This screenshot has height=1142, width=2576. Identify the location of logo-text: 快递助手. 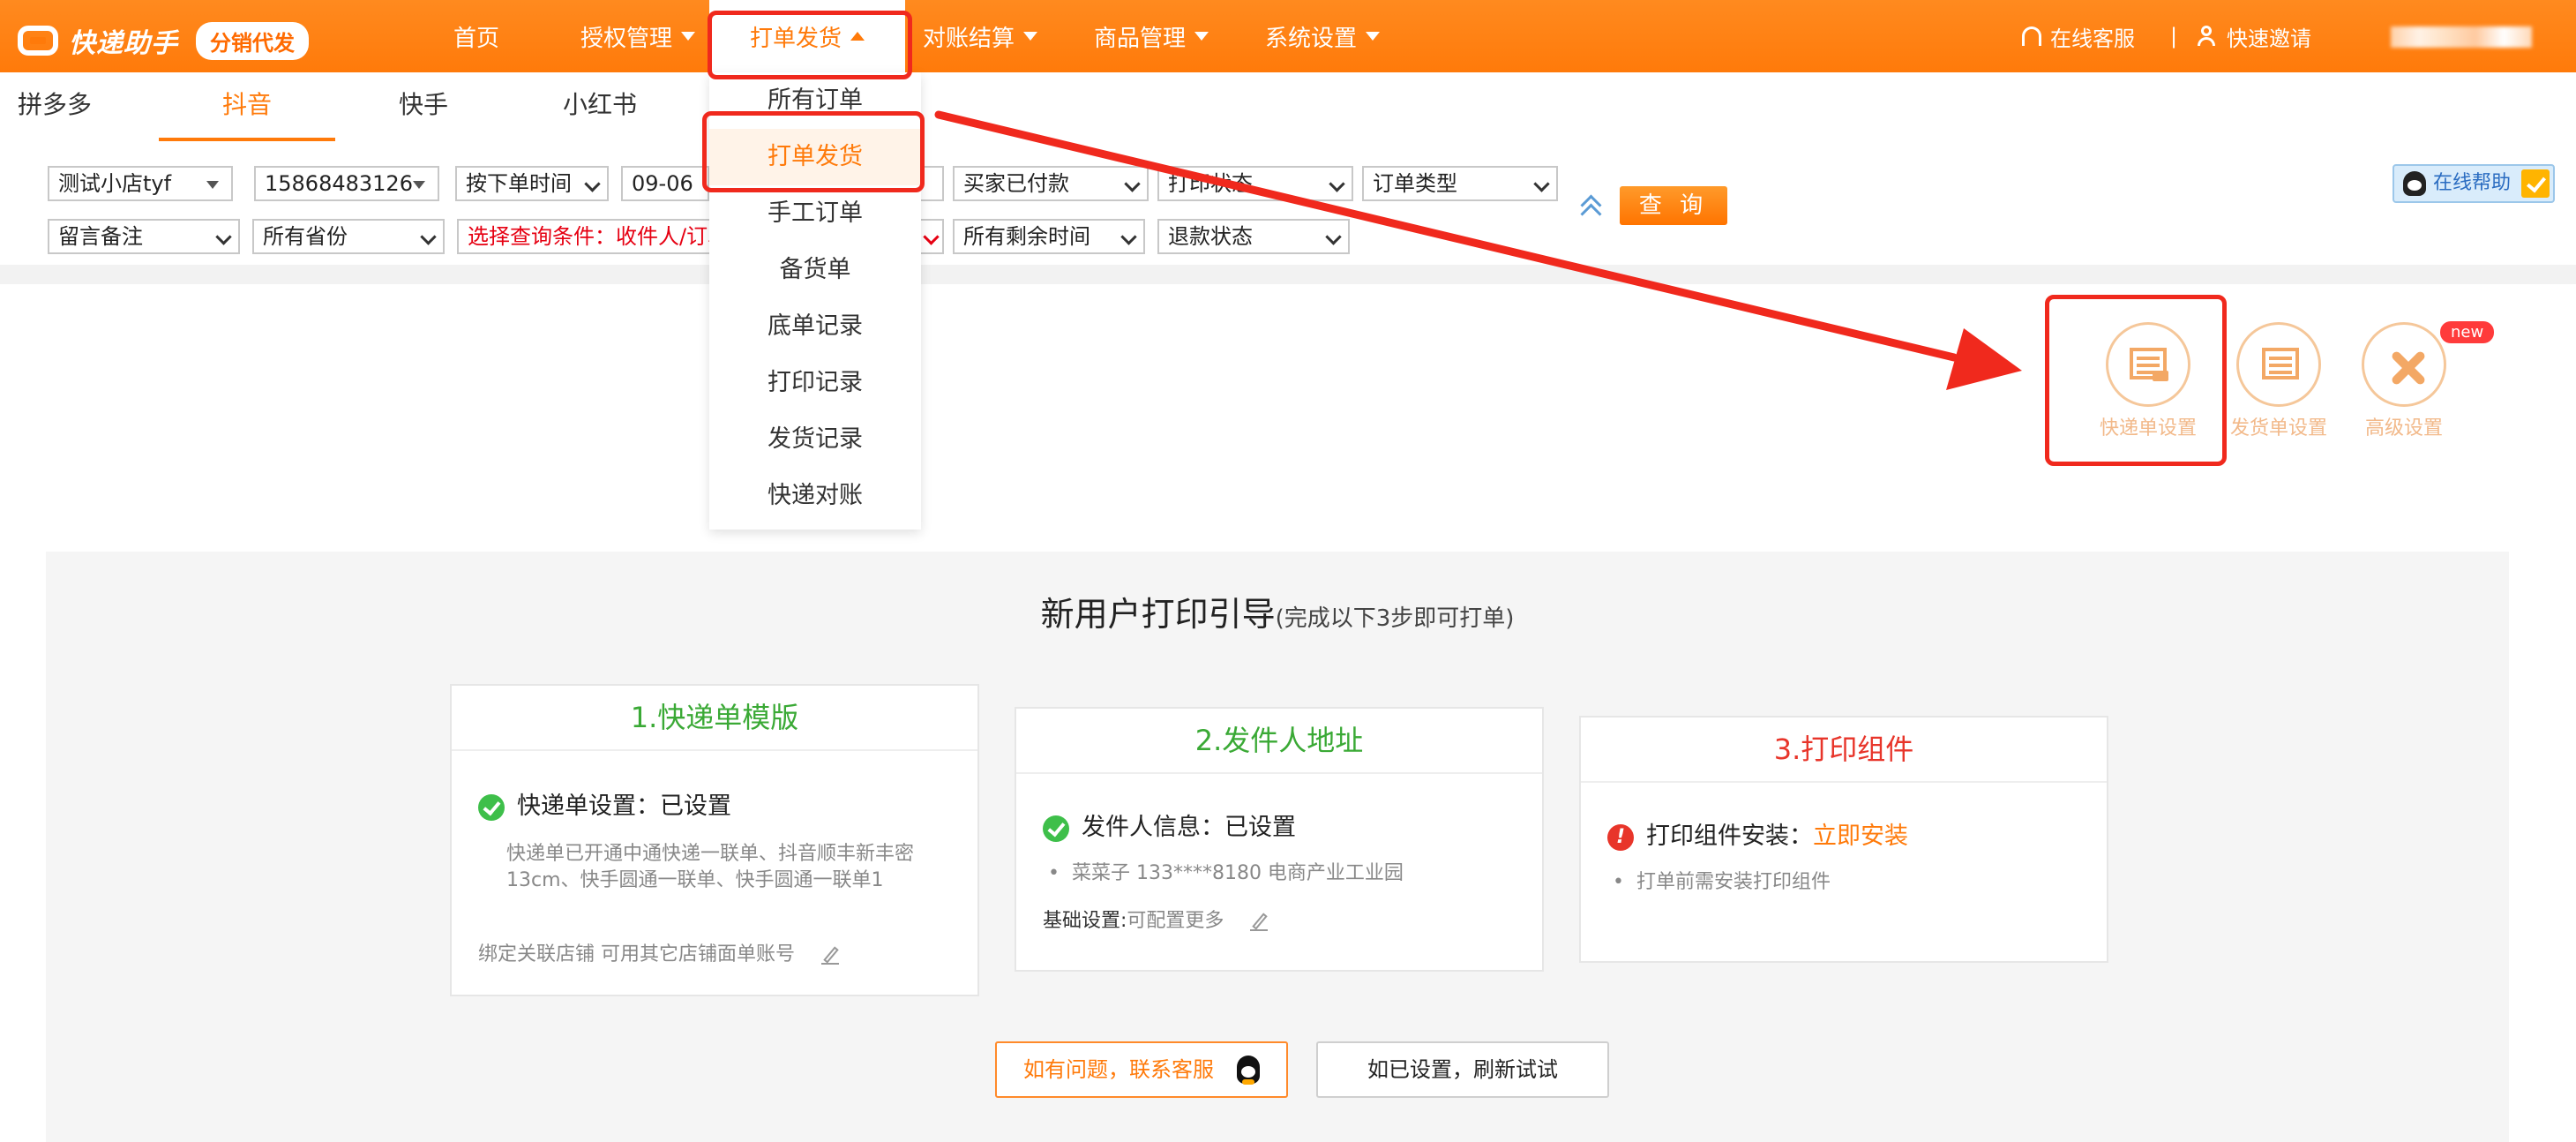
(124, 43).